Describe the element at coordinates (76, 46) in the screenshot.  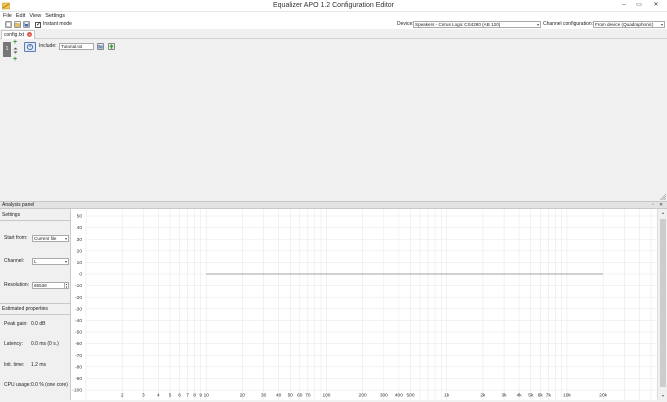
I see `include-file-input: Tutorial.txt` at that location.